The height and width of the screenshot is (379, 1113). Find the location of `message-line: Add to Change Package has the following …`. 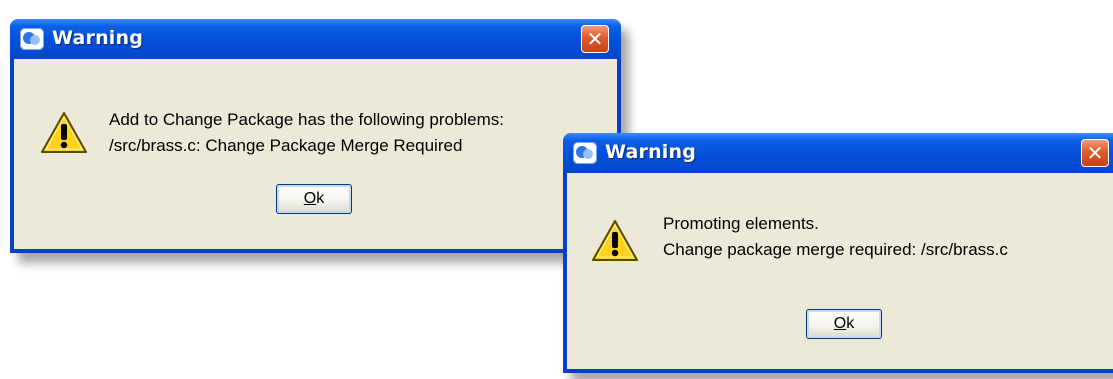

message-line: Add to Change Package has the following … is located at coordinates (307, 119).